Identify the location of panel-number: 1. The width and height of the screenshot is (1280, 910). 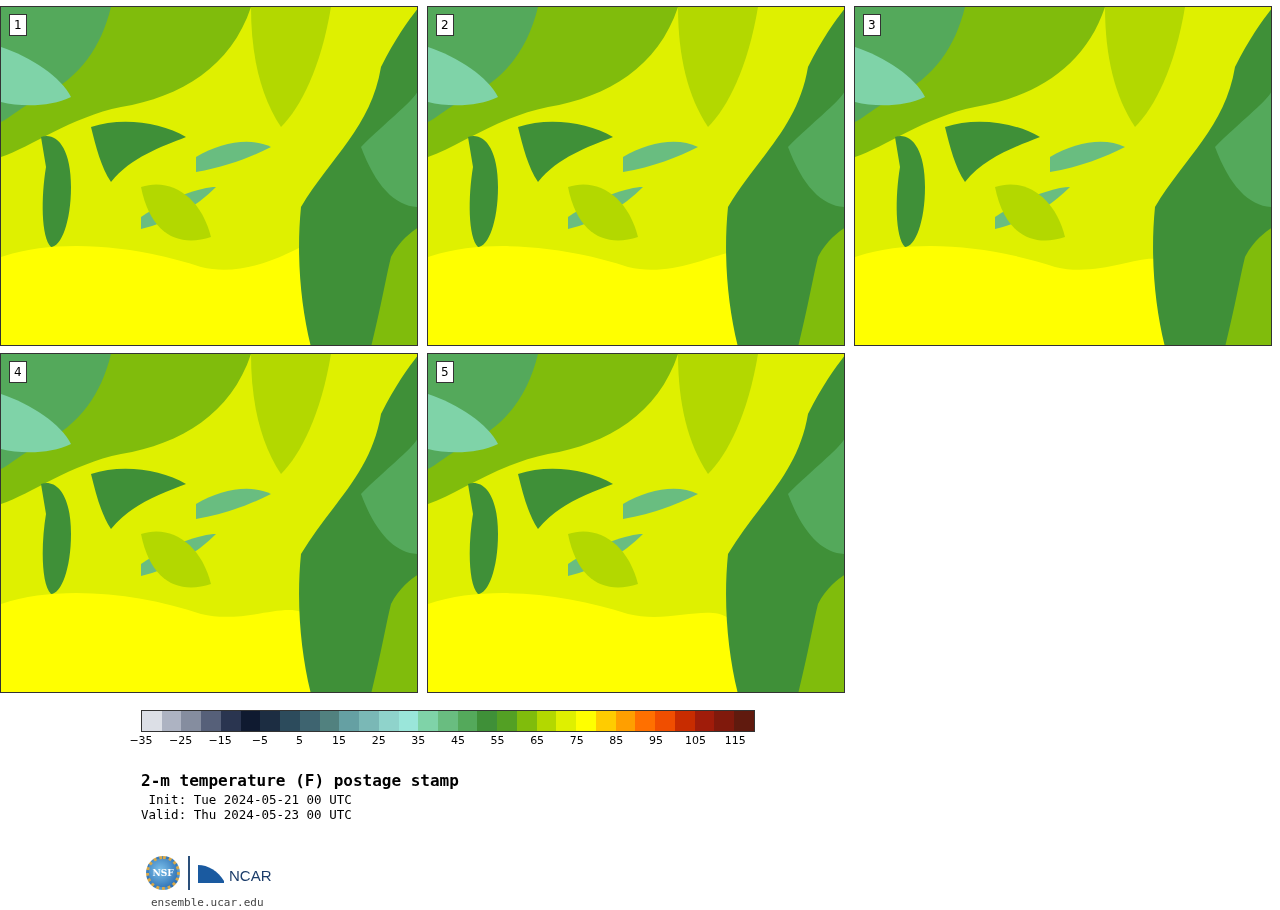
(18, 25).